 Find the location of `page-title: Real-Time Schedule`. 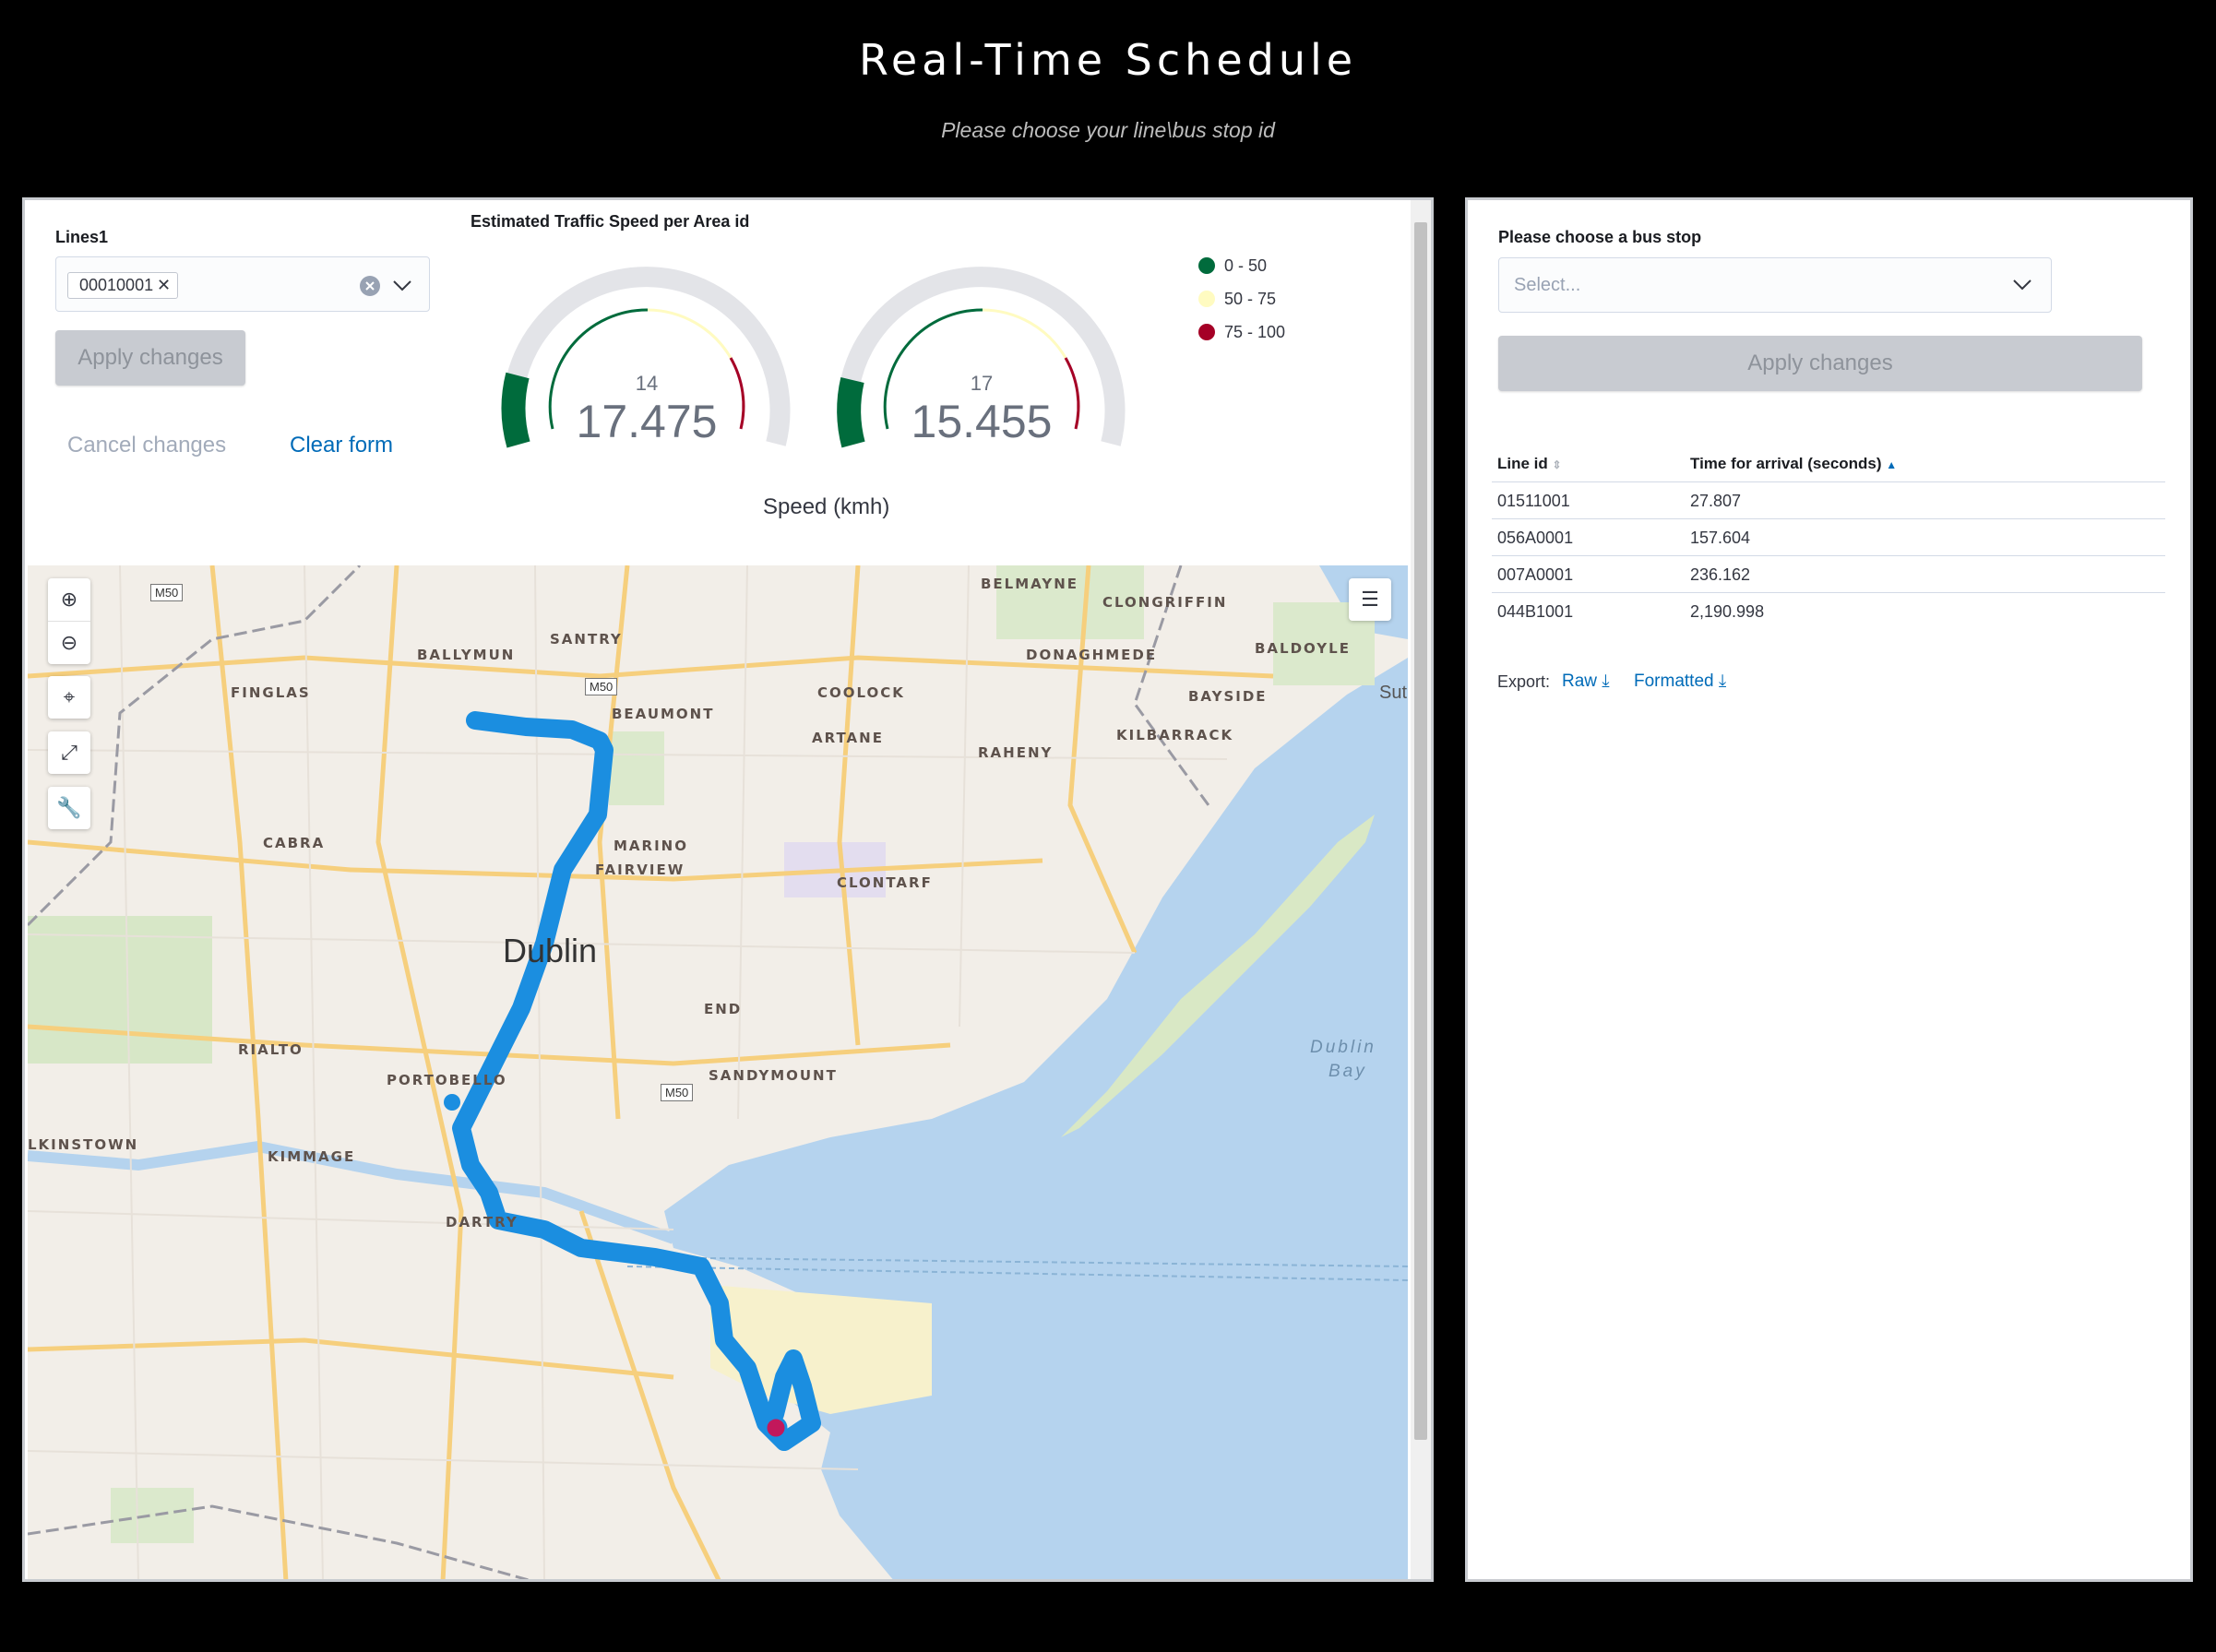

page-title: Real-Time Schedule is located at coordinates (1108, 60).